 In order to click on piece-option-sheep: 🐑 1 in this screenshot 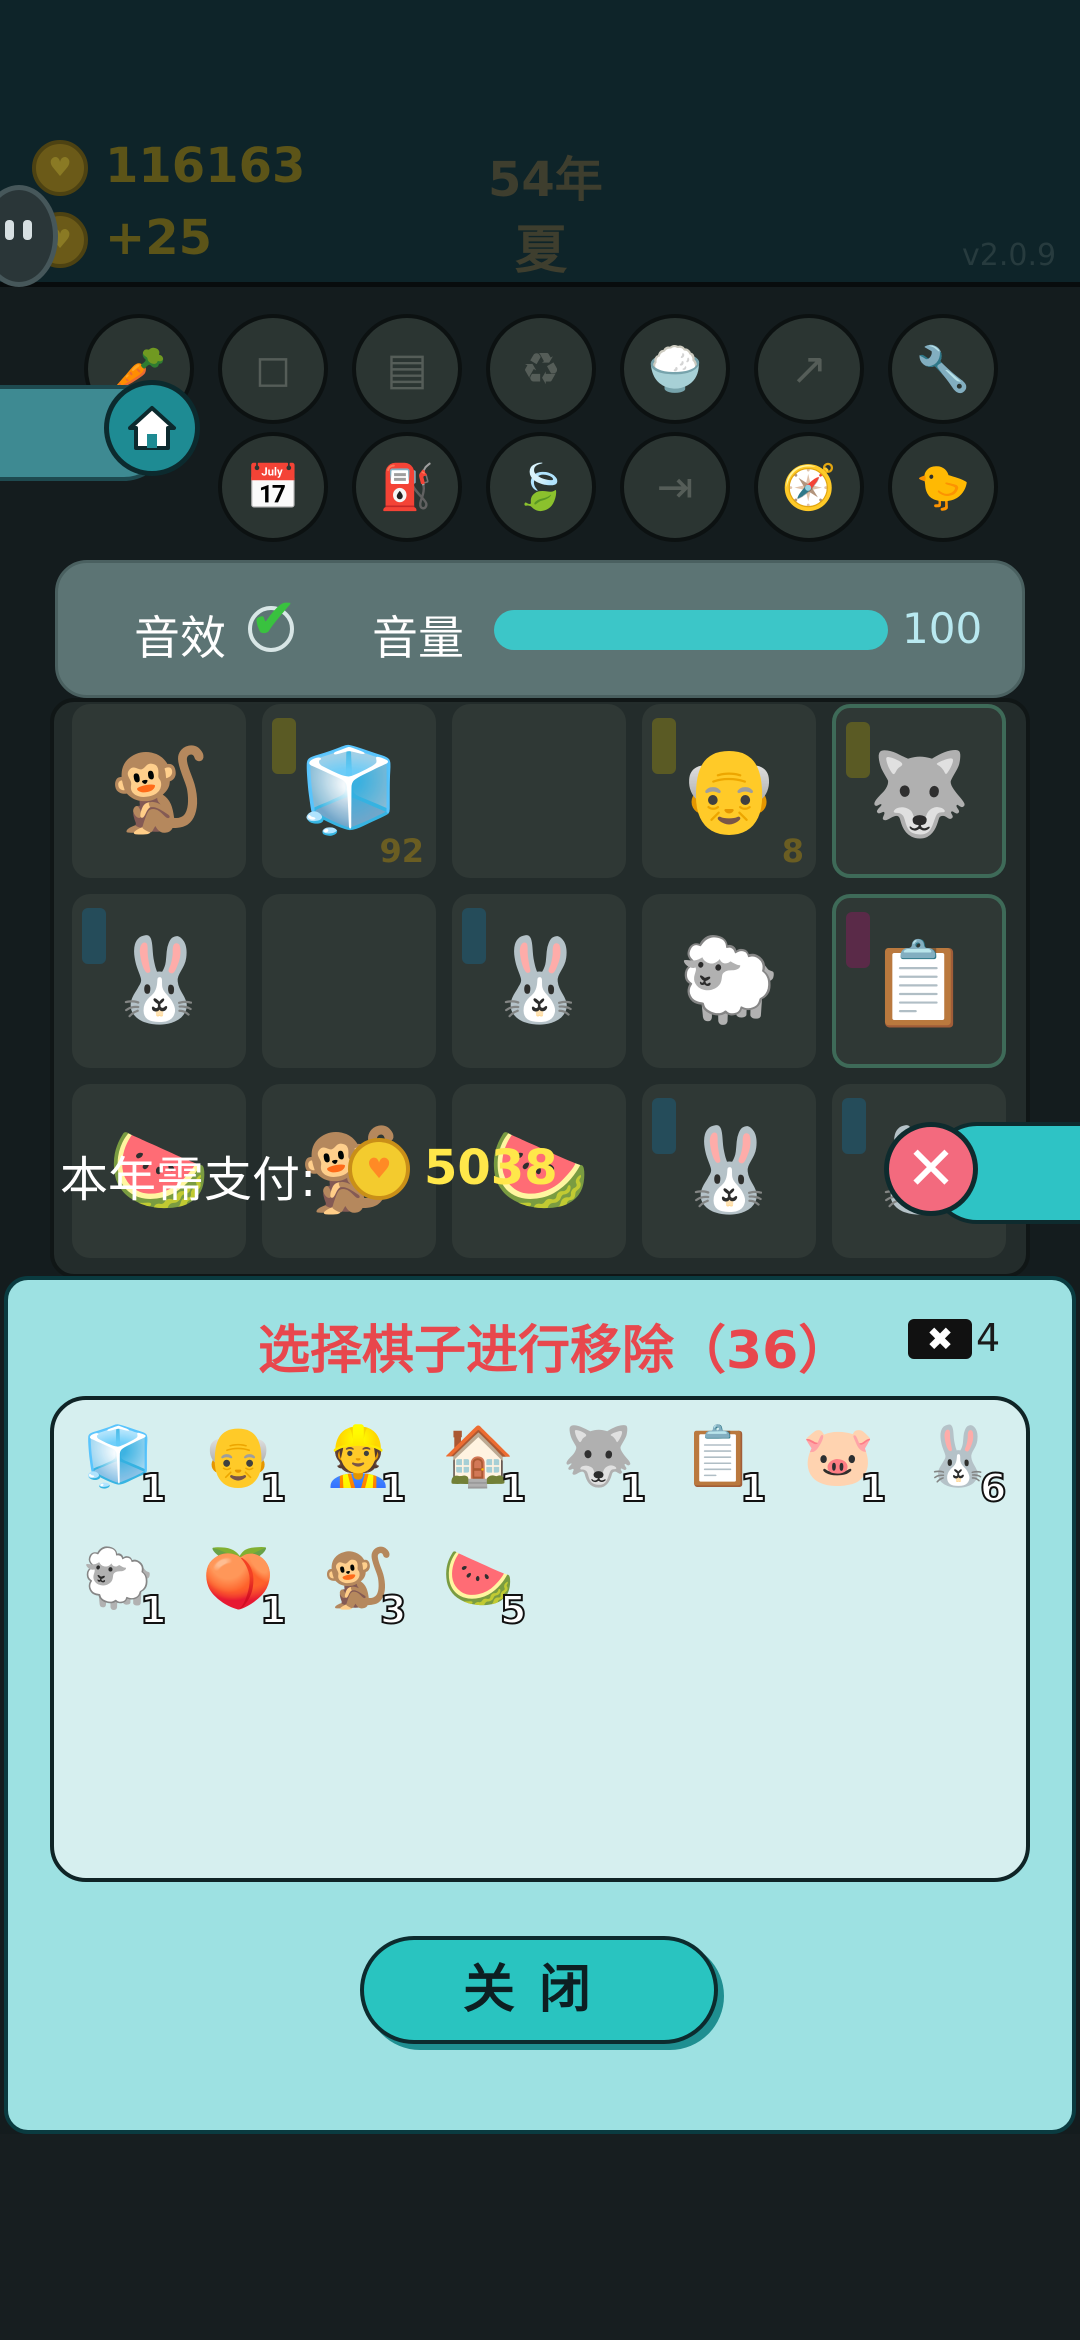, I will do `click(130, 1588)`.